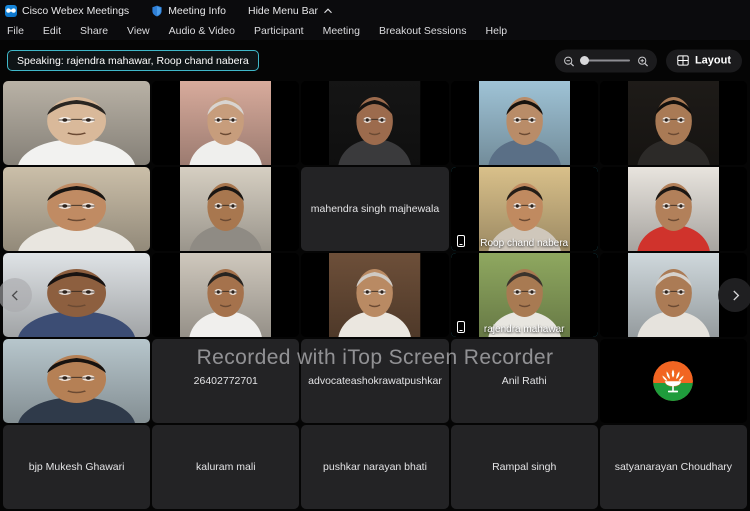 This screenshot has width=750, height=511. Describe the element at coordinates (76, 10) in the screenshot. I see `app-title: Cisco Webex Meetings` at that location.